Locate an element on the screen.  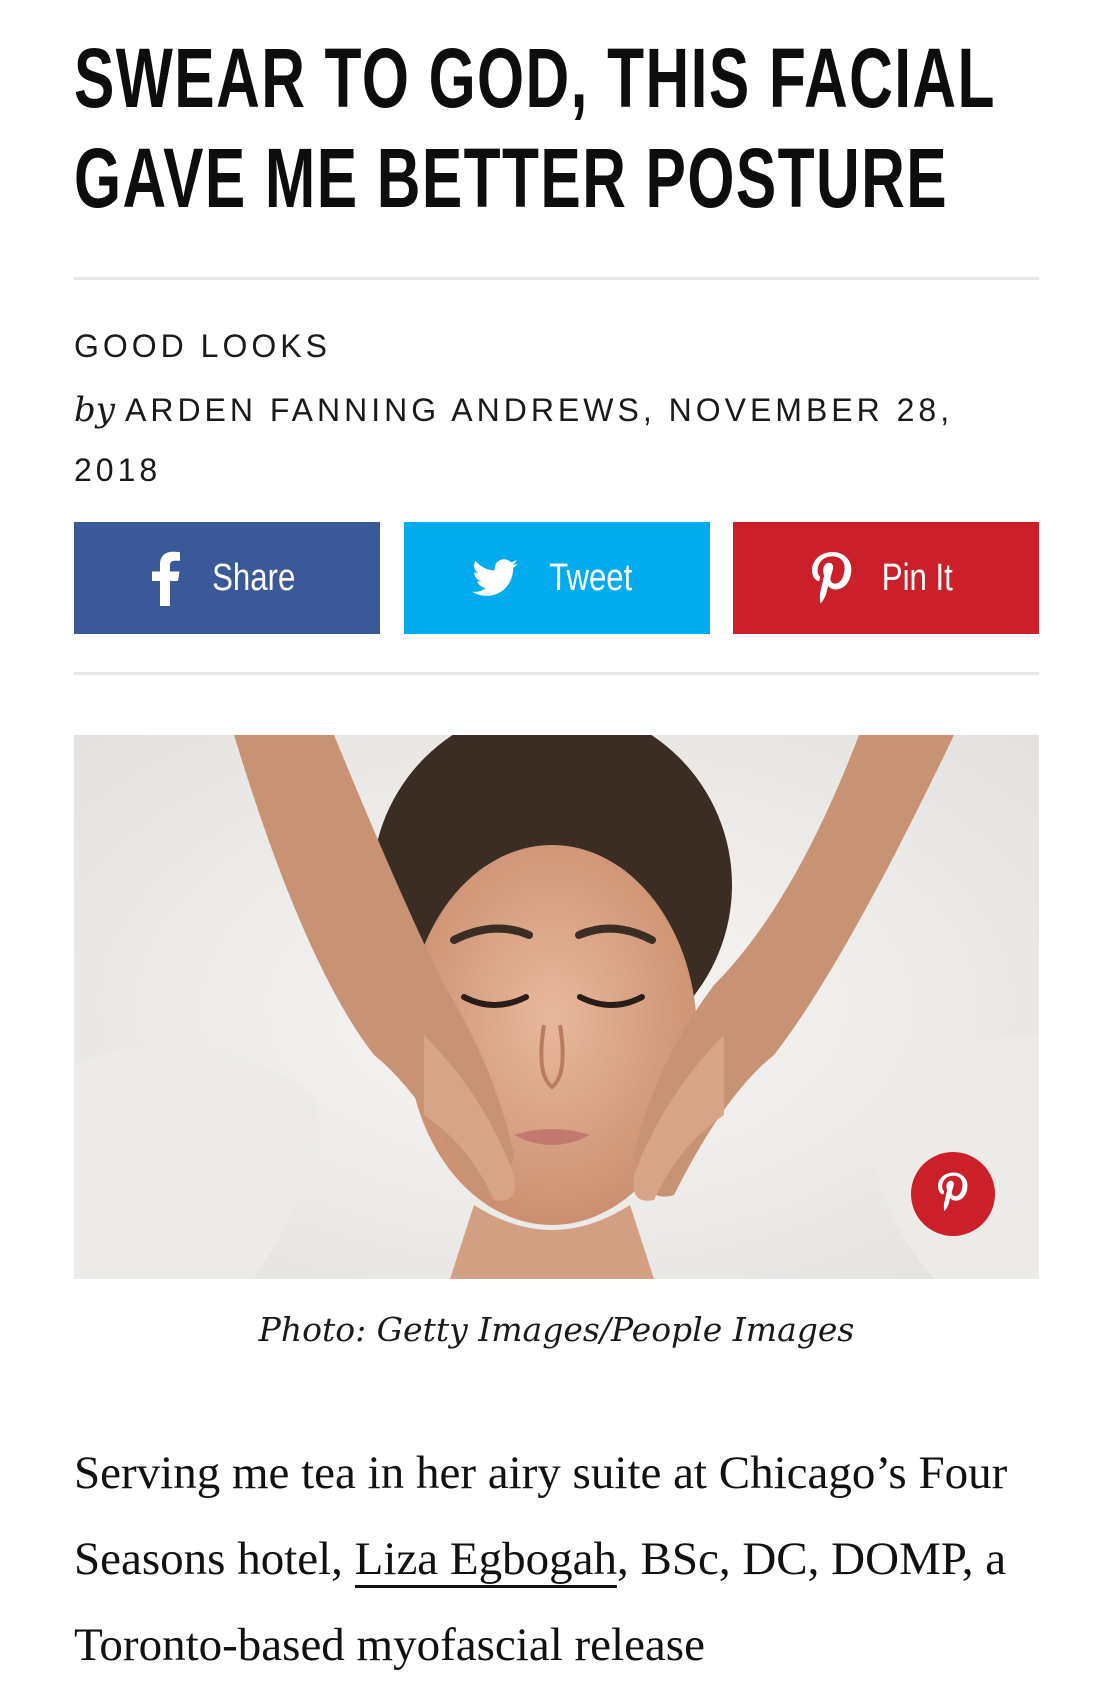
twitter-share-label: Tweet is located at coordinates (591, 577).